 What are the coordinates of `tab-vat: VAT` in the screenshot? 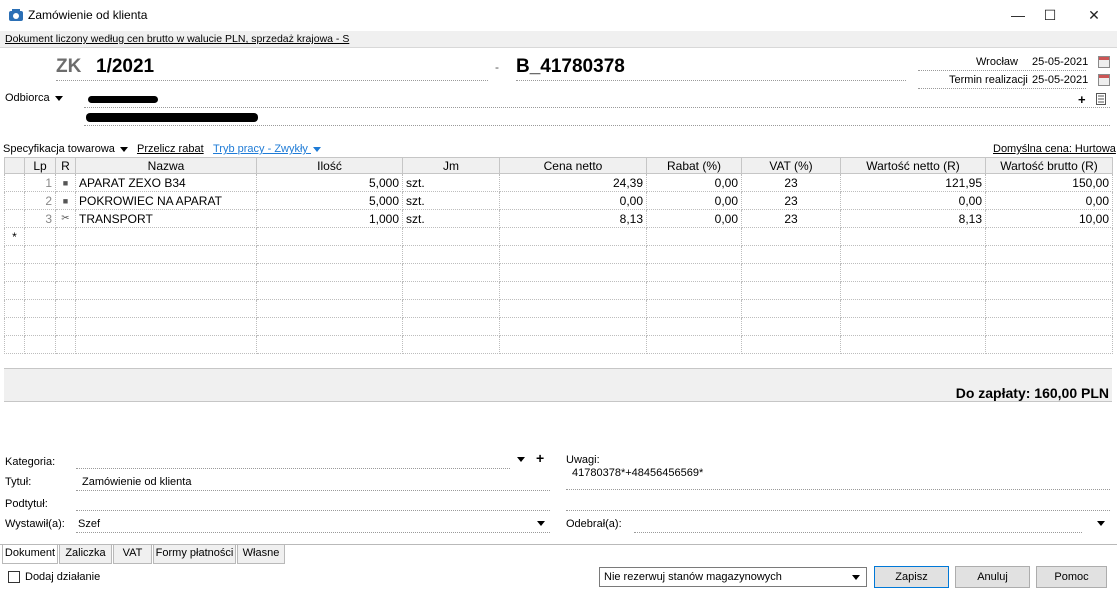 It's located at (132, 554).